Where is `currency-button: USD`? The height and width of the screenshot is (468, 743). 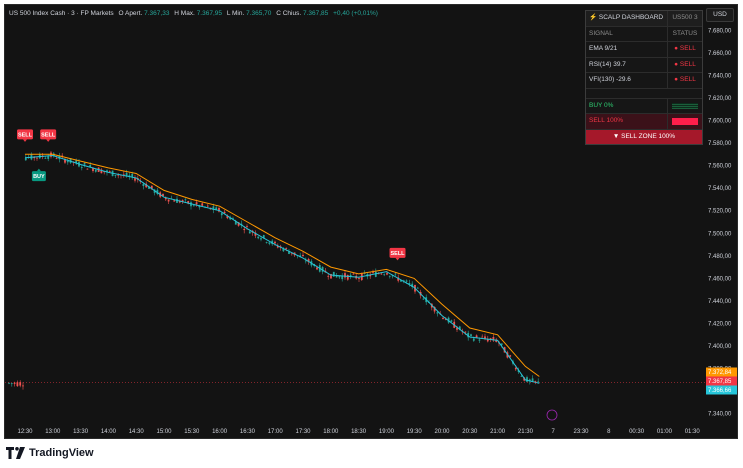 currency-button: USD is located at coordinates (720, 15).